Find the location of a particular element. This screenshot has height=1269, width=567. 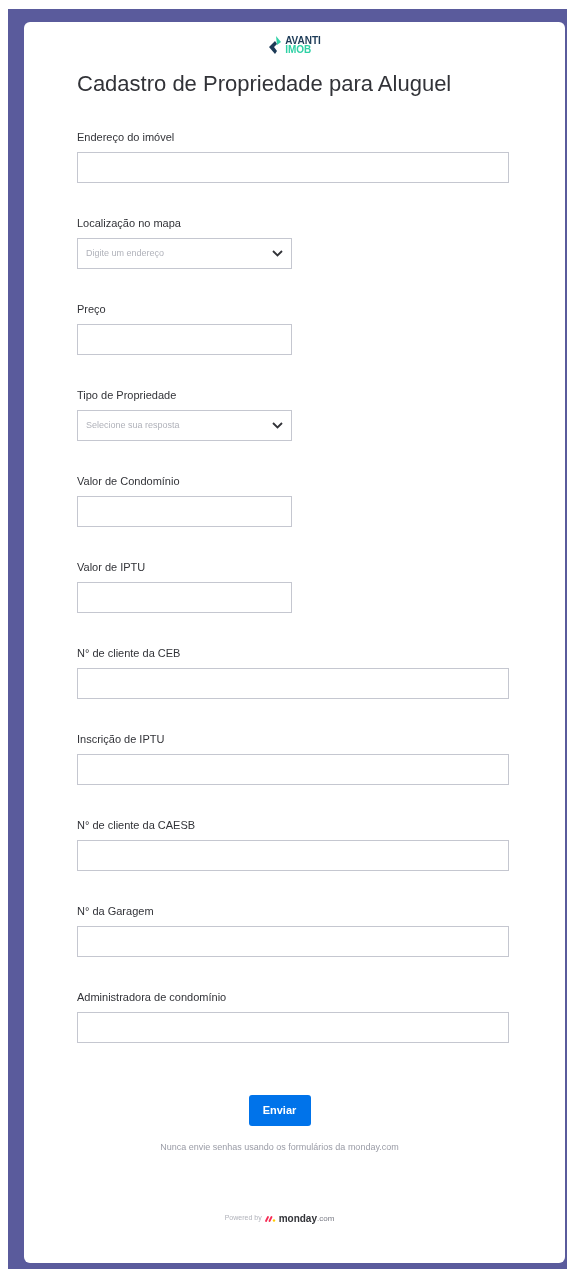

brand-text: monday is located at coordinates (297, 1218).